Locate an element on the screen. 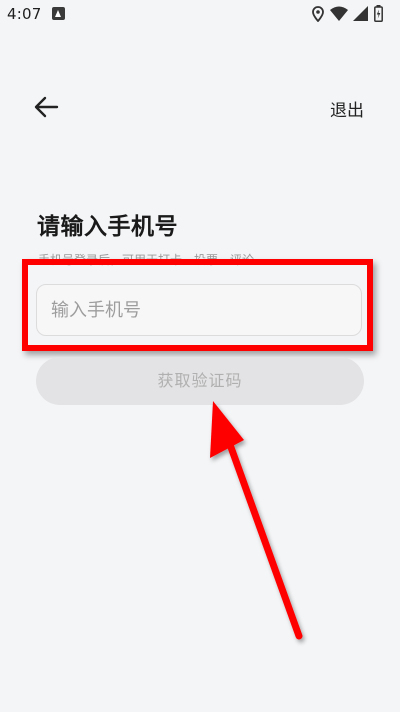 Image resolution: width=400 pixels, height=712 pixels. annotation-arrow-head is located at coordinates (227, 429).